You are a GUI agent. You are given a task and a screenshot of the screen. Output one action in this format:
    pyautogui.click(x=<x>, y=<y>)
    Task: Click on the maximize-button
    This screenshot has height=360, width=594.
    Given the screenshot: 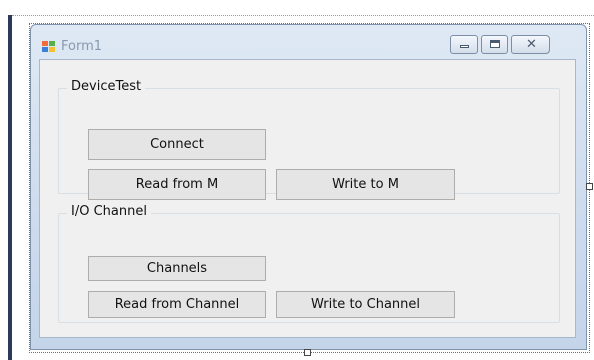 What is the action you would take?
    pyautogui.click(x=494, y=44)
    